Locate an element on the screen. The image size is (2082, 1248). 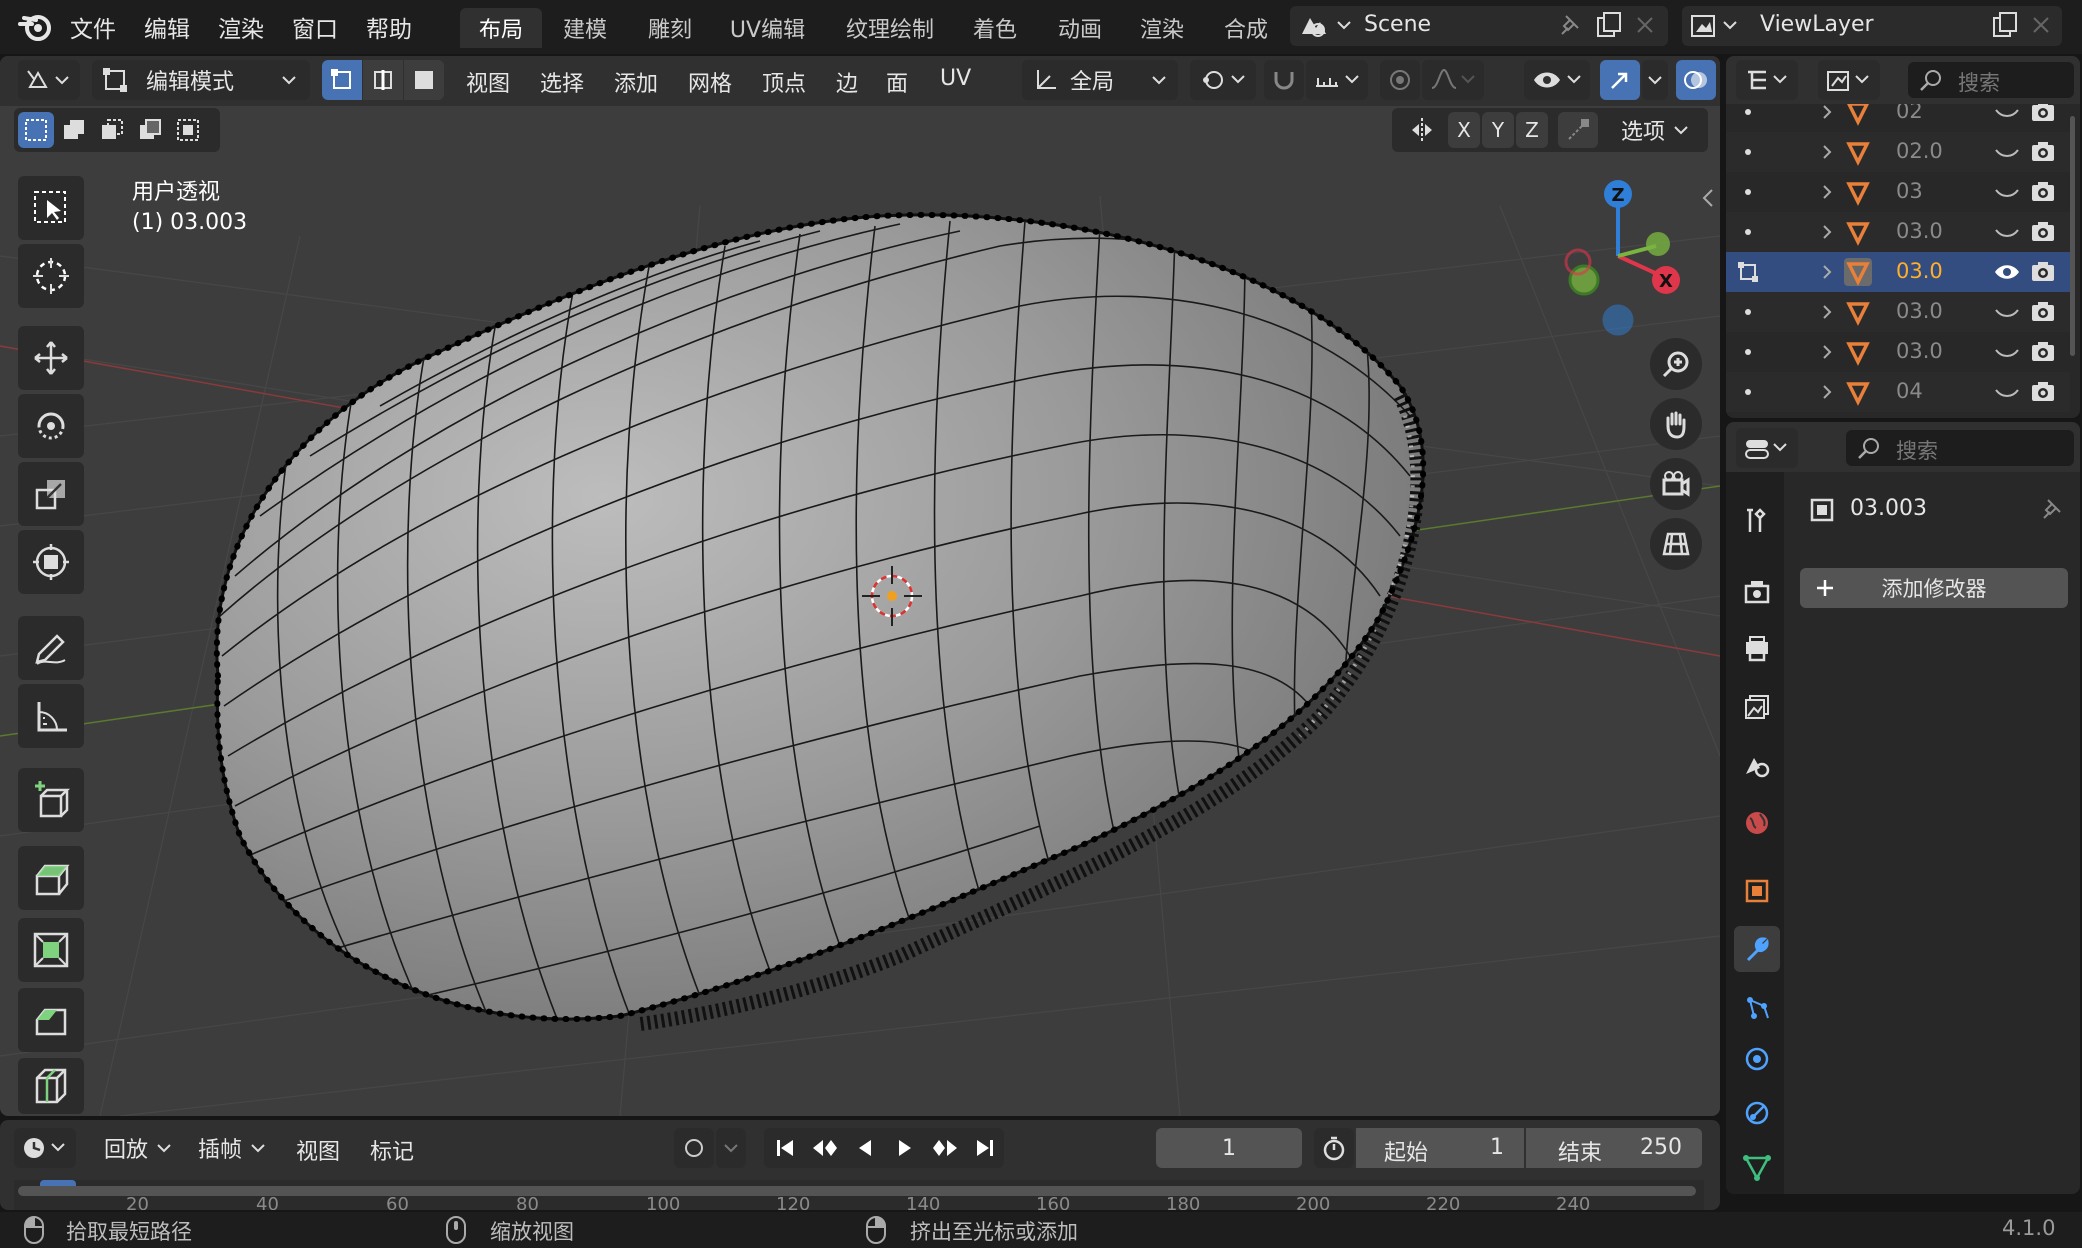
eye-icon is located at coordinates (2007, 272).